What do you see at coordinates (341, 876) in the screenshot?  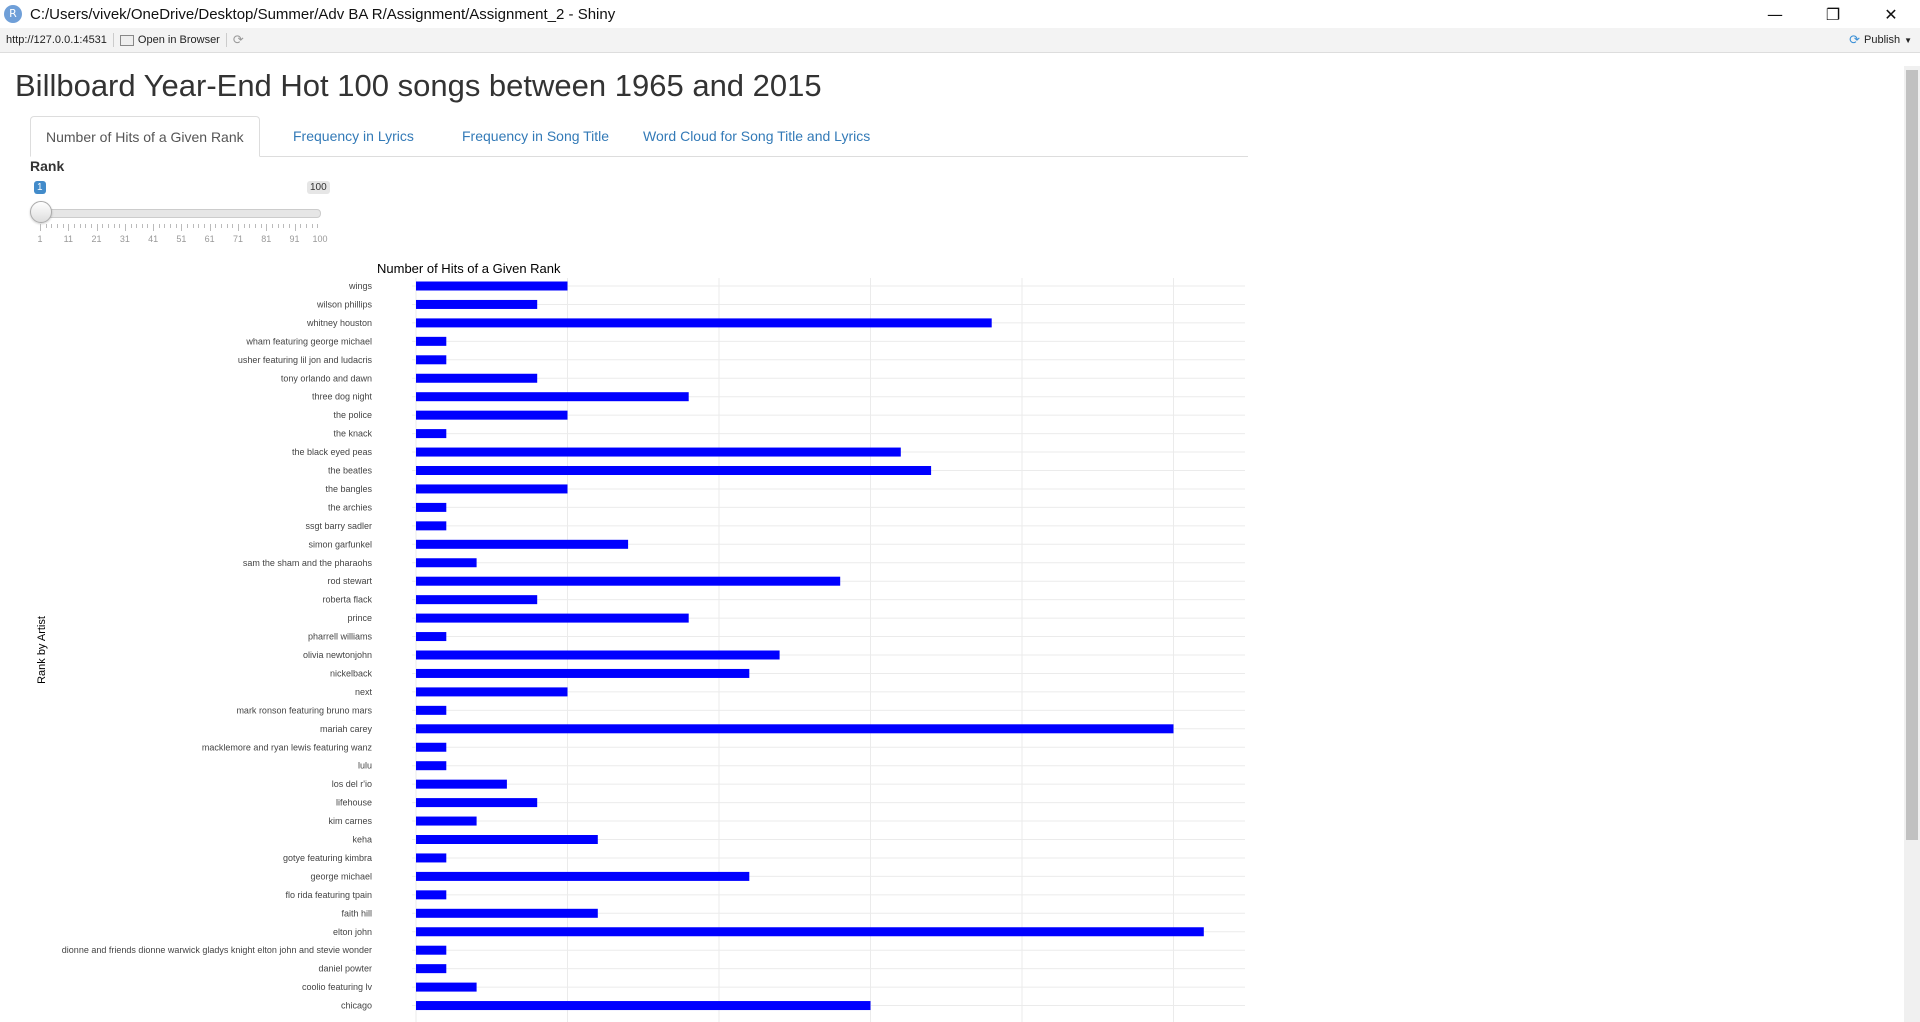 I see `y-tick-label: george michael` at bounding box center [341, 876].